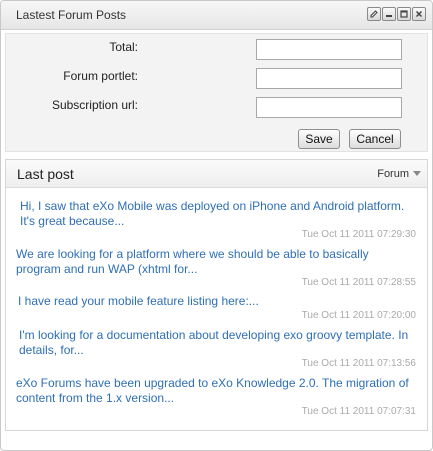 This screenshot has width=433, height=451. What do you see at coordinates (123, 47) in the screenshot?
I see `total-label: Total:` at bounding box center [123, 47].